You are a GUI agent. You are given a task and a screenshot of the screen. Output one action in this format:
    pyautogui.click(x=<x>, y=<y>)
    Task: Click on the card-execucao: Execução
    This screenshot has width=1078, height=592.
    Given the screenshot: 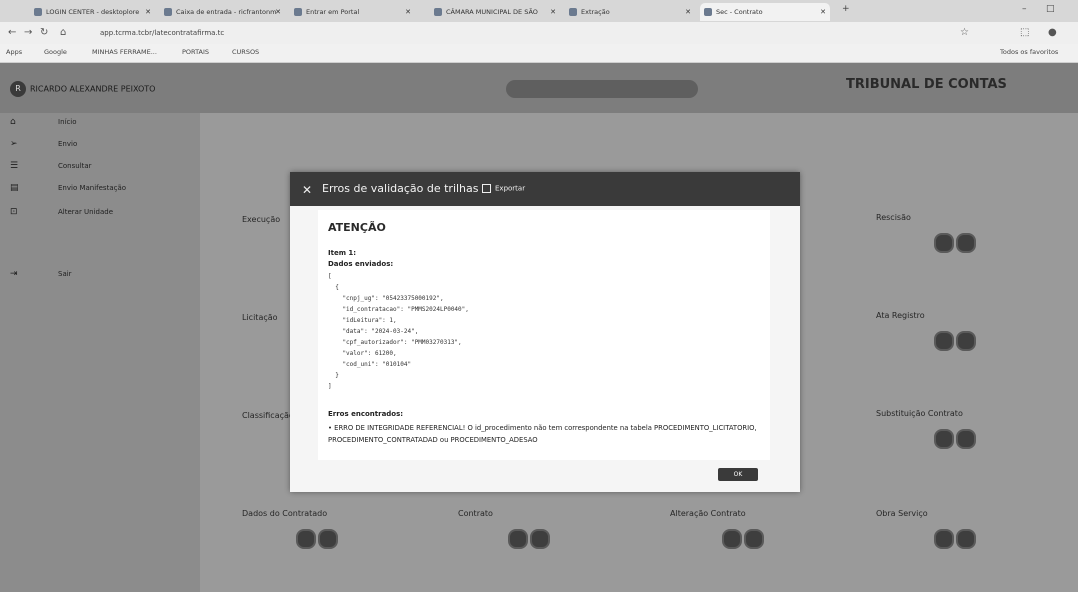 What is the action you would take?
    pyautogui.click(x=261, y=219)
    